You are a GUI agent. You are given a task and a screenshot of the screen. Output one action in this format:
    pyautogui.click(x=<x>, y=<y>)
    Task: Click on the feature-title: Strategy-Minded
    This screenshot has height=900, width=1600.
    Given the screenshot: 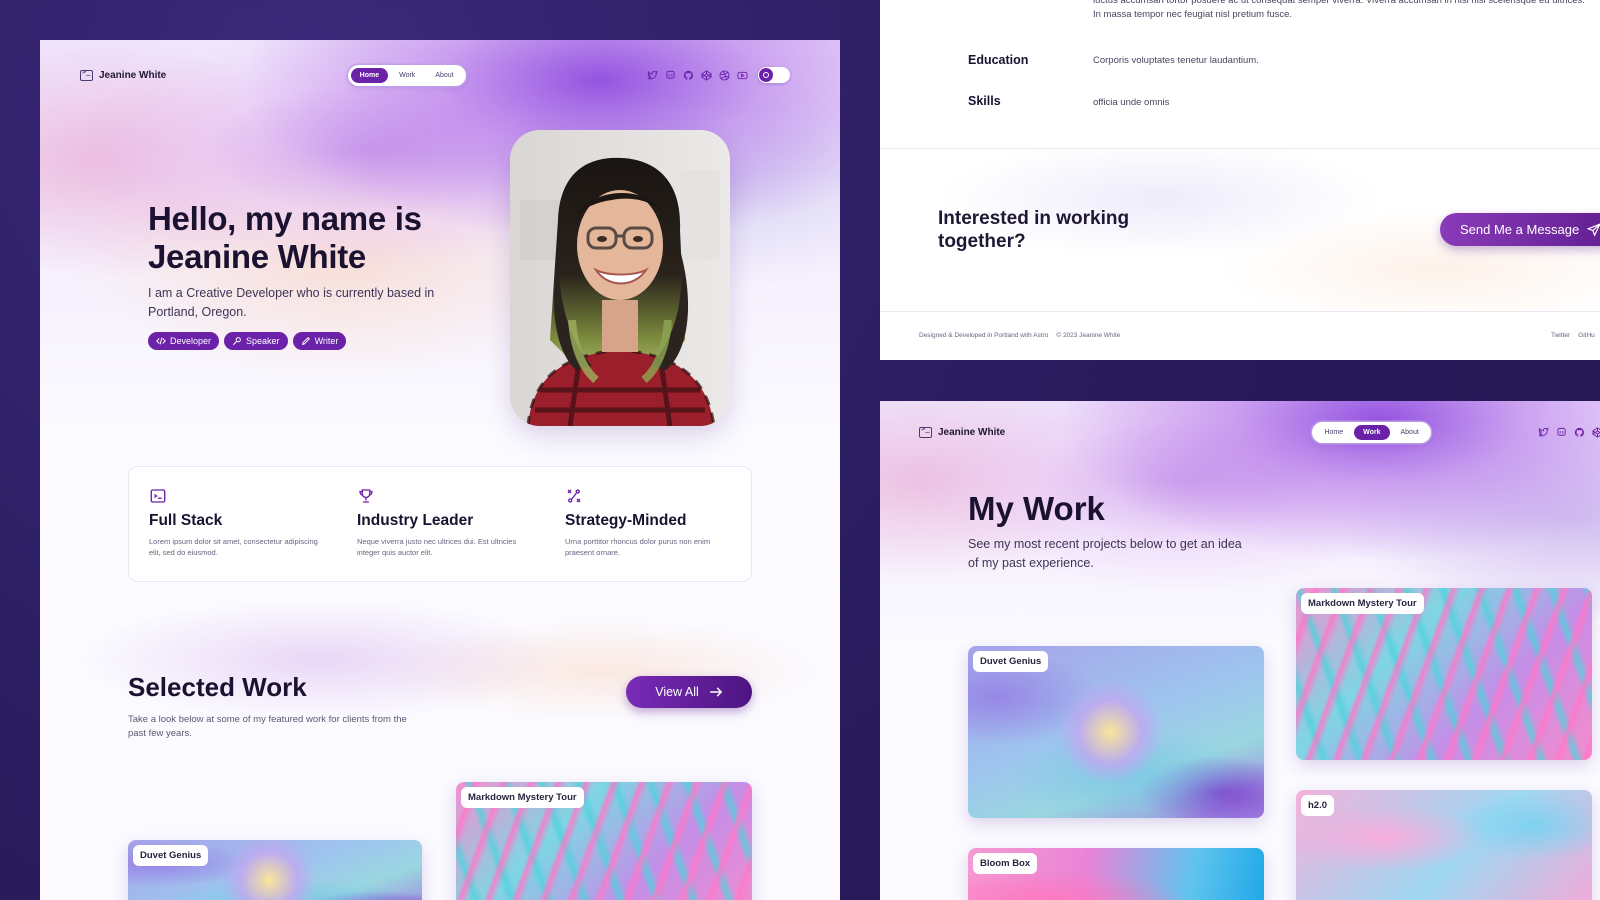 What is the action you would take?
    pyautogui.click(x=626, y=520)
    